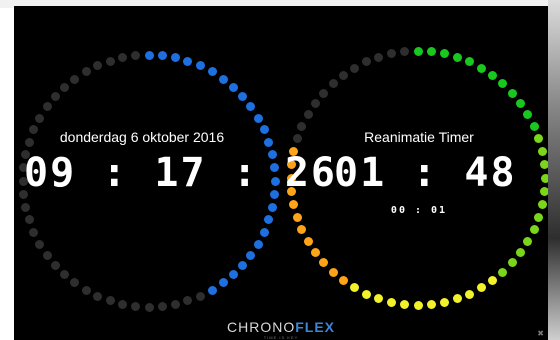 The height and width of the screenshot is (340, 560). What do you see at coordinates (419, 137) in the screenshot?
I see `right-clock-title: Reanimatie Timer` at bounding box center [419, 137].